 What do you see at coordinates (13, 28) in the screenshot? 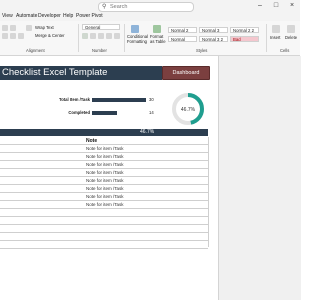
I see `align-middle-icon` at bounding box center [13, 28].